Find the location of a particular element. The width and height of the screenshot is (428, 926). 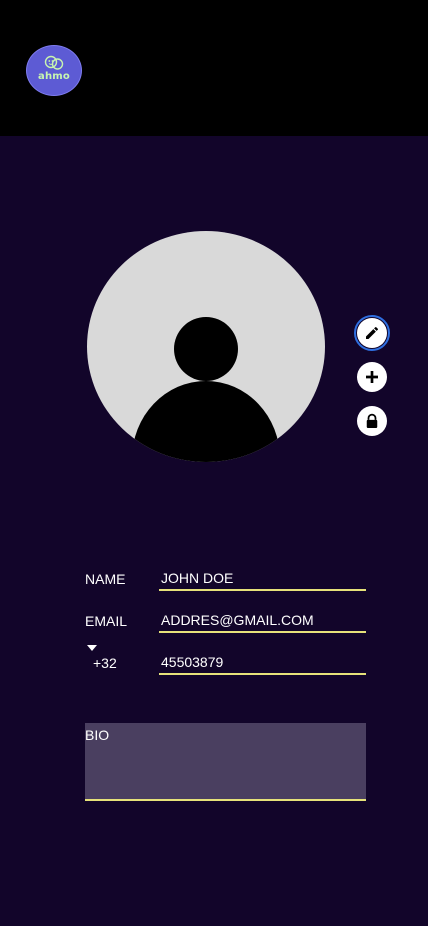

plus-icon is located at coordinates (372, 377).